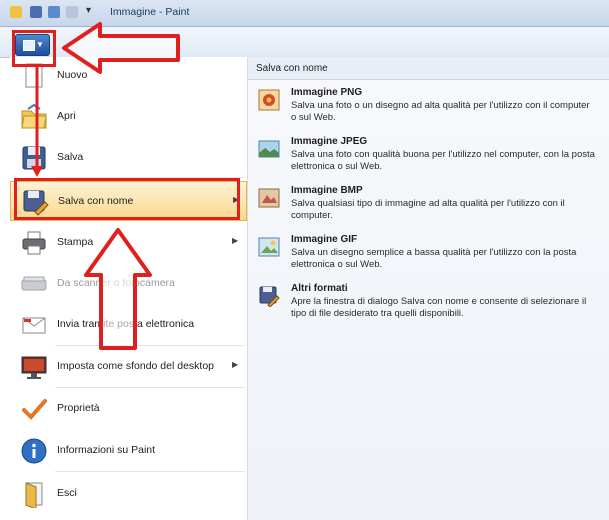 This screenshot has width=609, height=520. I want to click on menu-item-informazioni: Informazioni su Paint, so click(128, 451).